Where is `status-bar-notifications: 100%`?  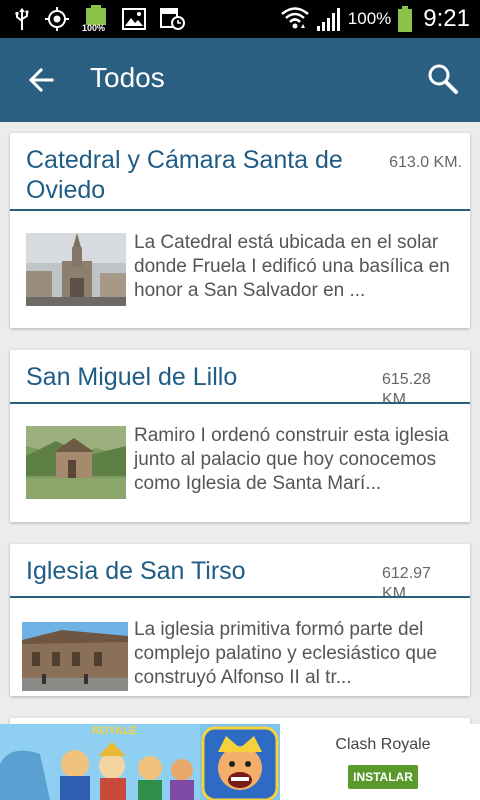
status-bar-notifications: 100% is located at coordinates (100, 19).